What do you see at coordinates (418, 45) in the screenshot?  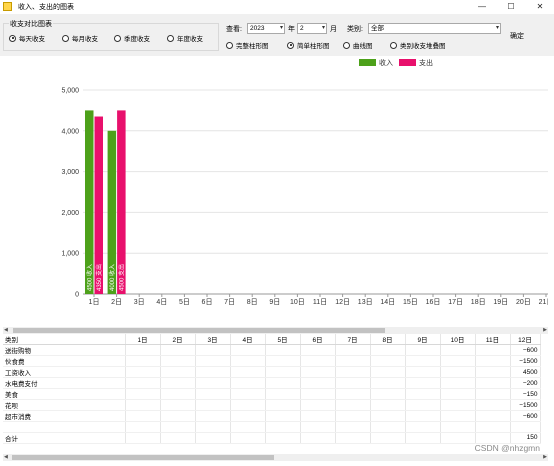 I see `radio-stacked-chart: 类别收支堆叠图` at bounding box center [418, 45].